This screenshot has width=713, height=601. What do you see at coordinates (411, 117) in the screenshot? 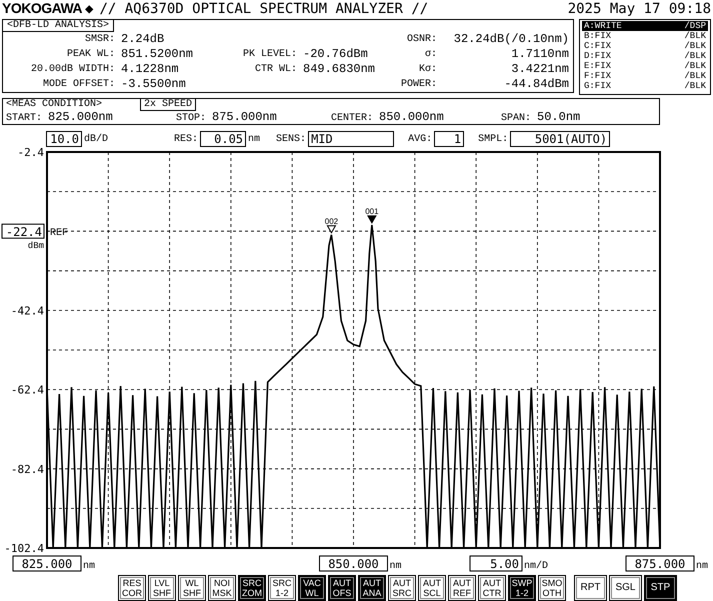
I see `condition-value: 850.000nm` at bounding box center [411, 117].